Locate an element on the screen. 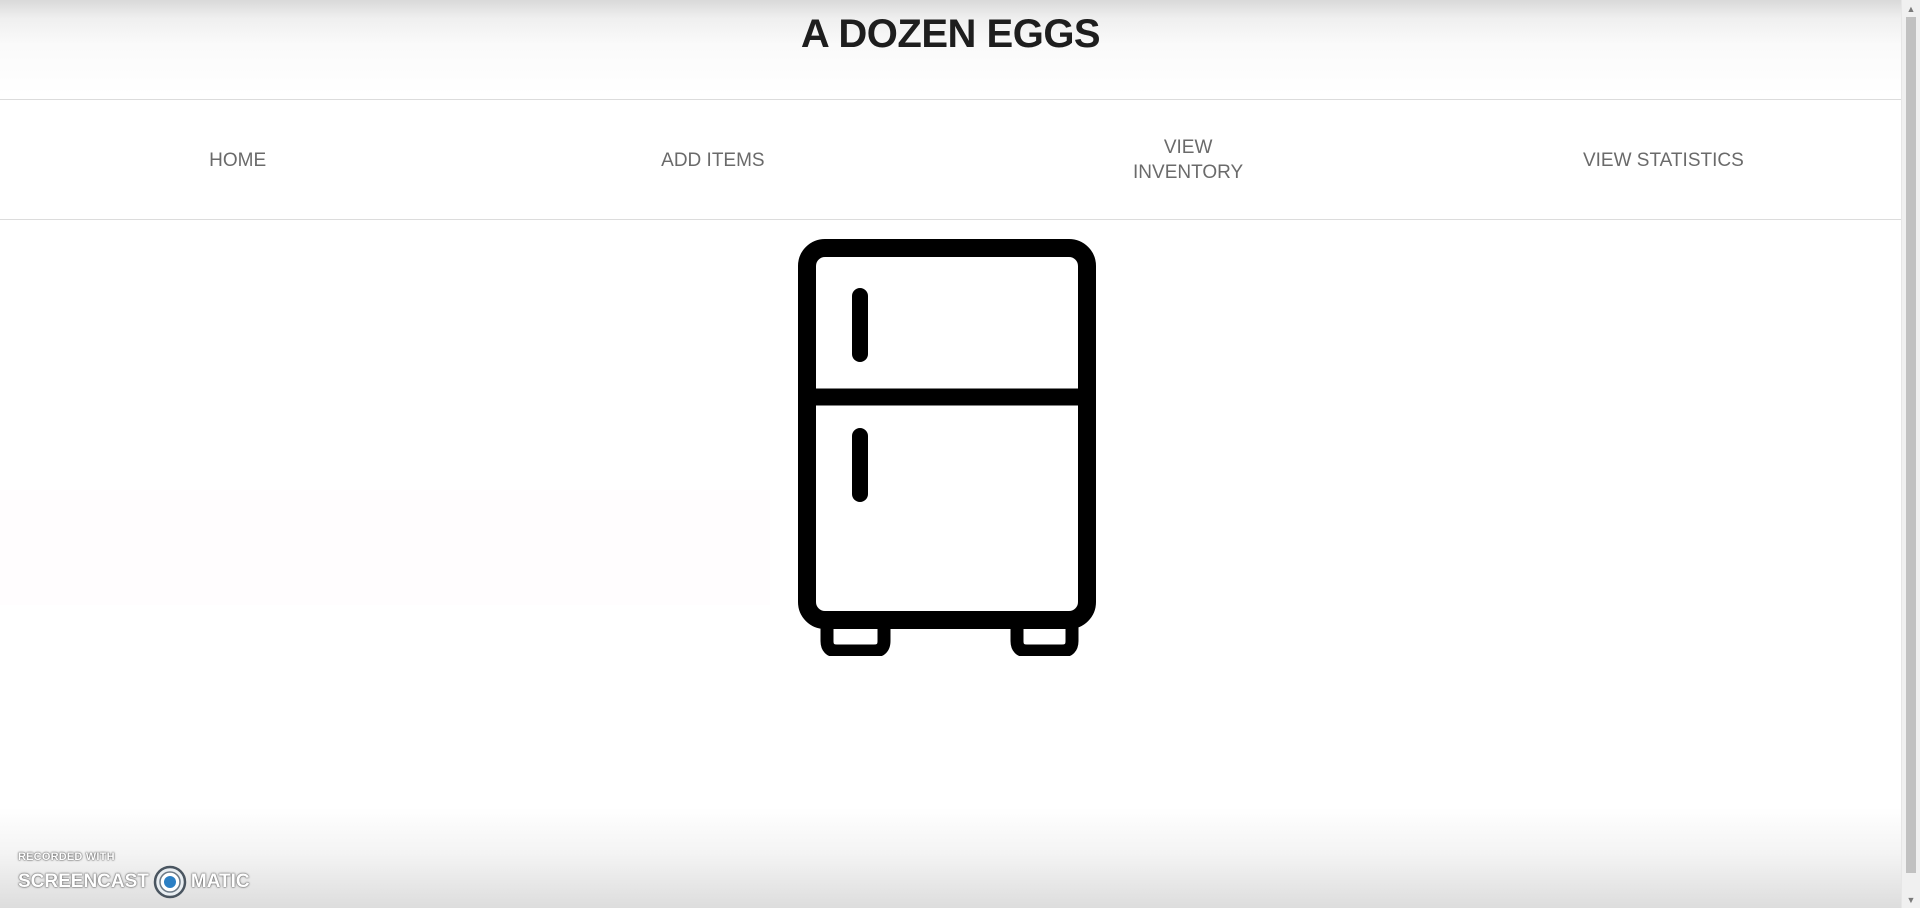  nav-item-label: ADD ITEMS is located at coordinates (713, 160).